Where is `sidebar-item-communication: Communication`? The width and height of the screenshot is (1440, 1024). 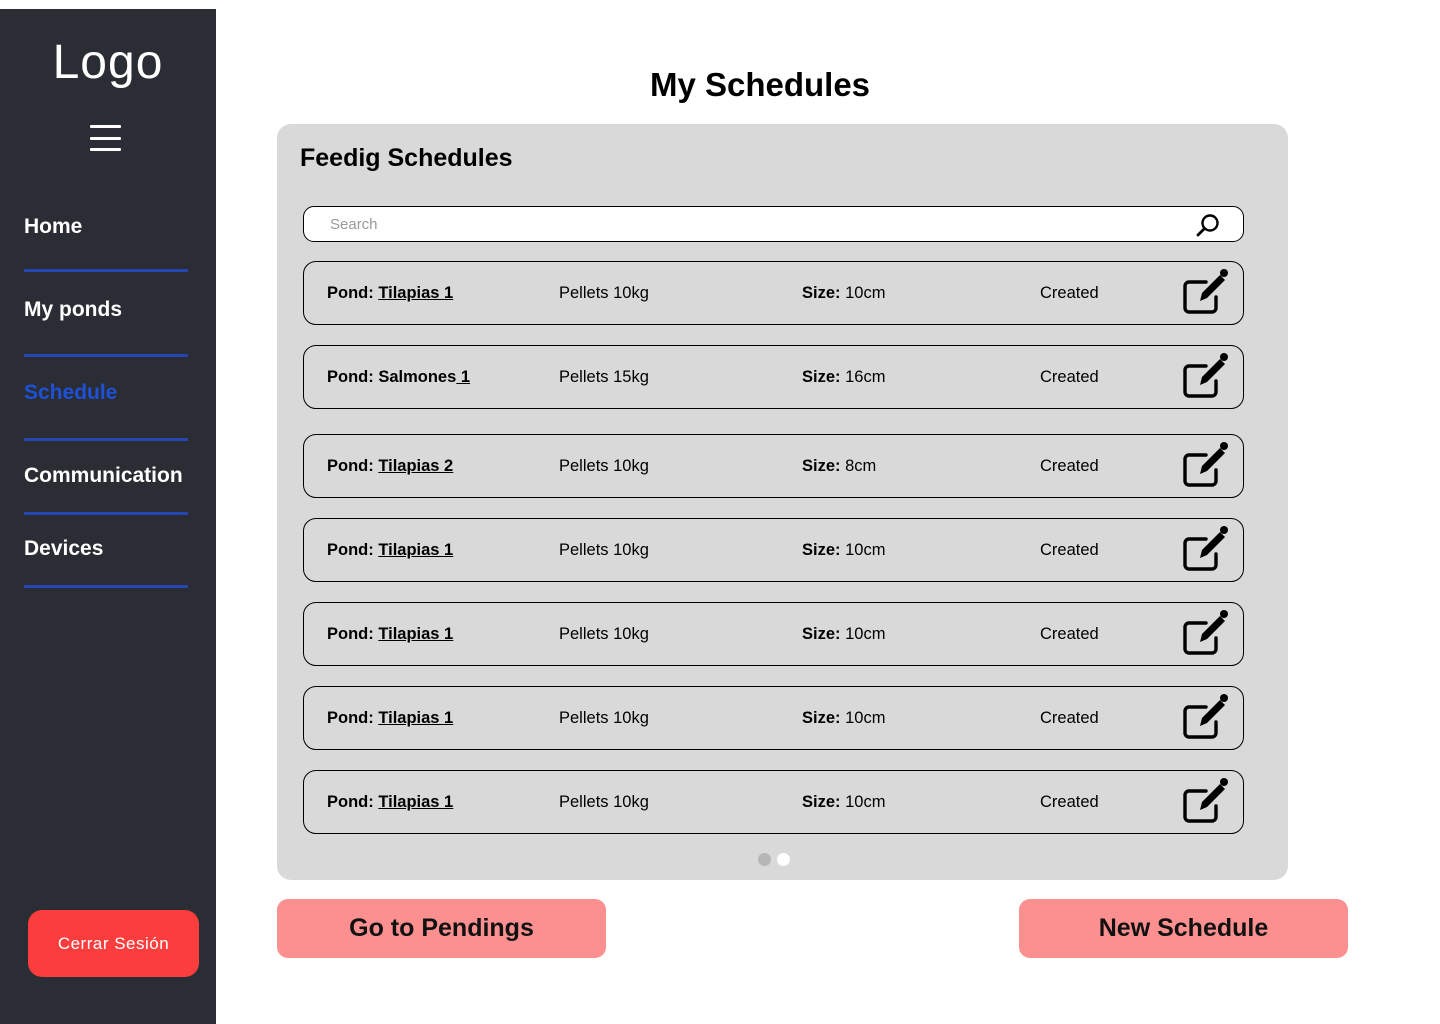
sidebar-item-communication: Communication is located at coordinates (106, 476).